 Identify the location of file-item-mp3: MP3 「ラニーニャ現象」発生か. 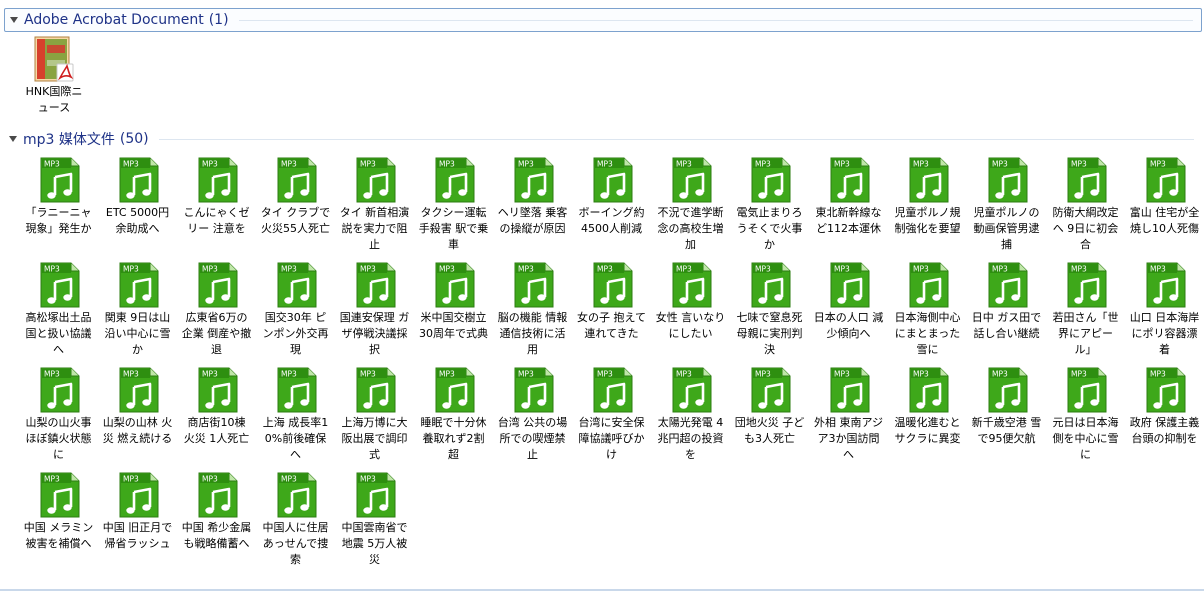
(58, 207).